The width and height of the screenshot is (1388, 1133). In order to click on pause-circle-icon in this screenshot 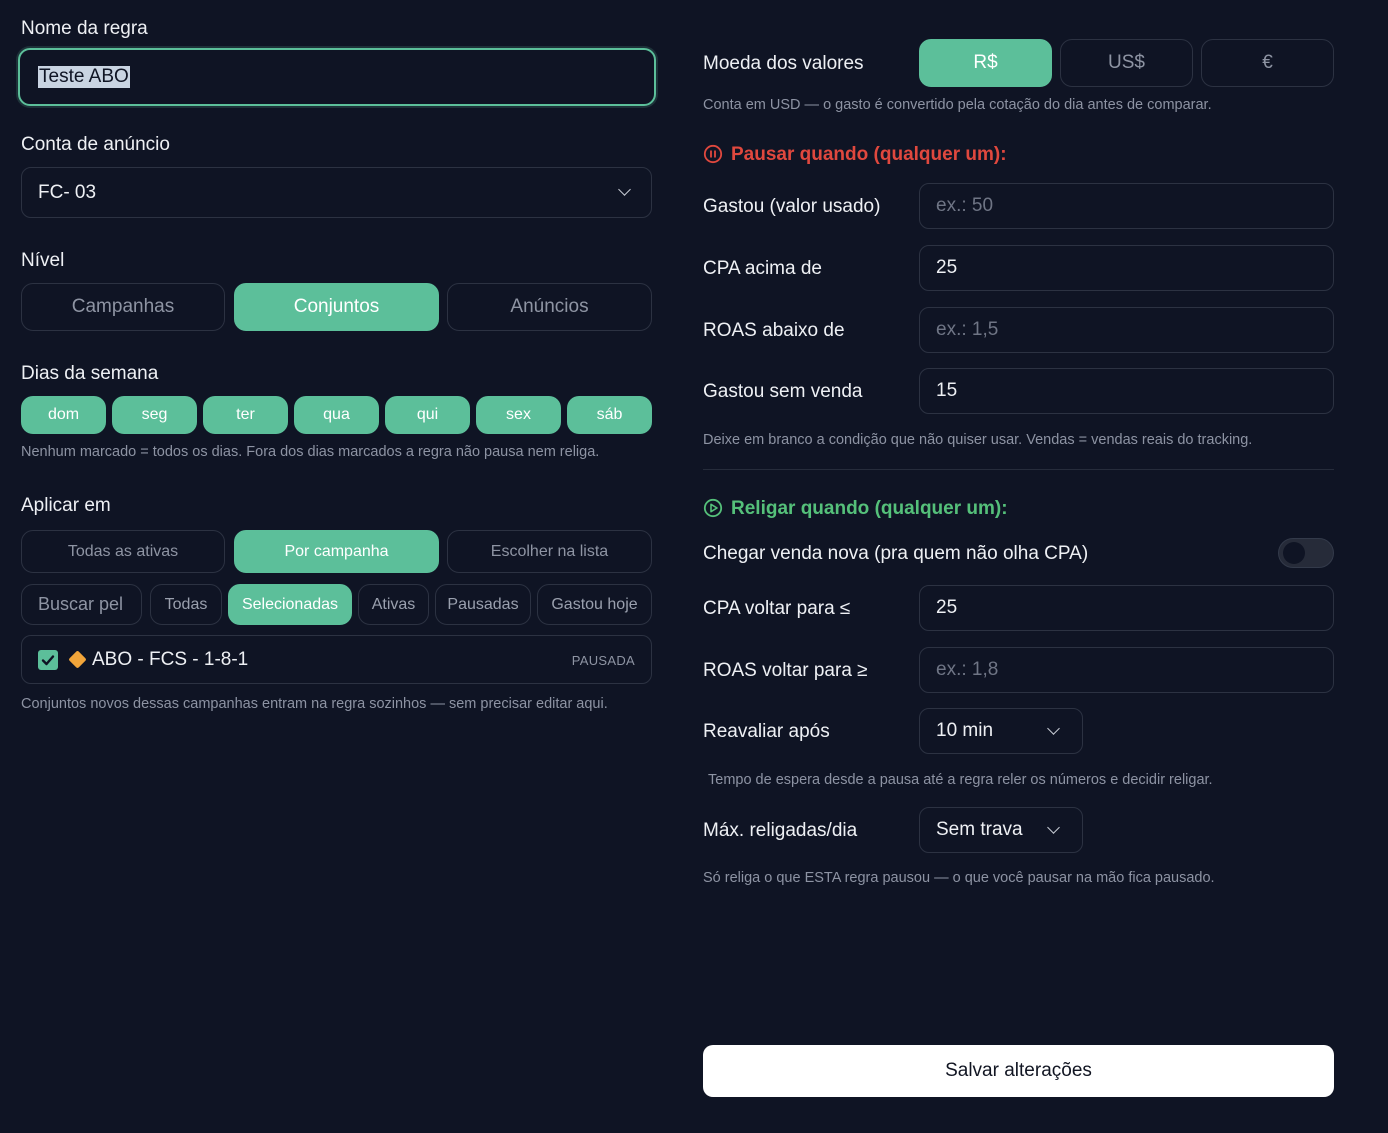, I will do `click(713, 154)`.